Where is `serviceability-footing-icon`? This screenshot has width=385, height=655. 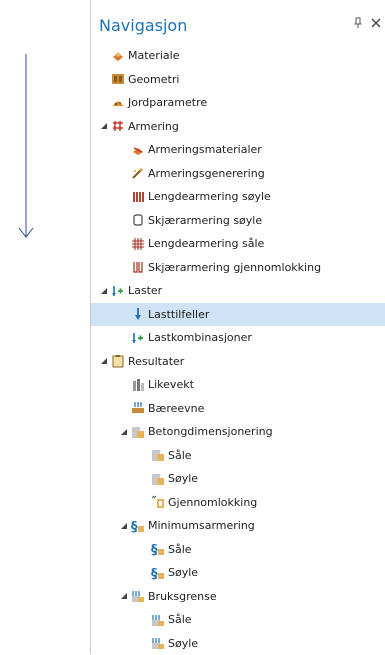 serviceability-footing-icon is located at coordinates (158, 620).